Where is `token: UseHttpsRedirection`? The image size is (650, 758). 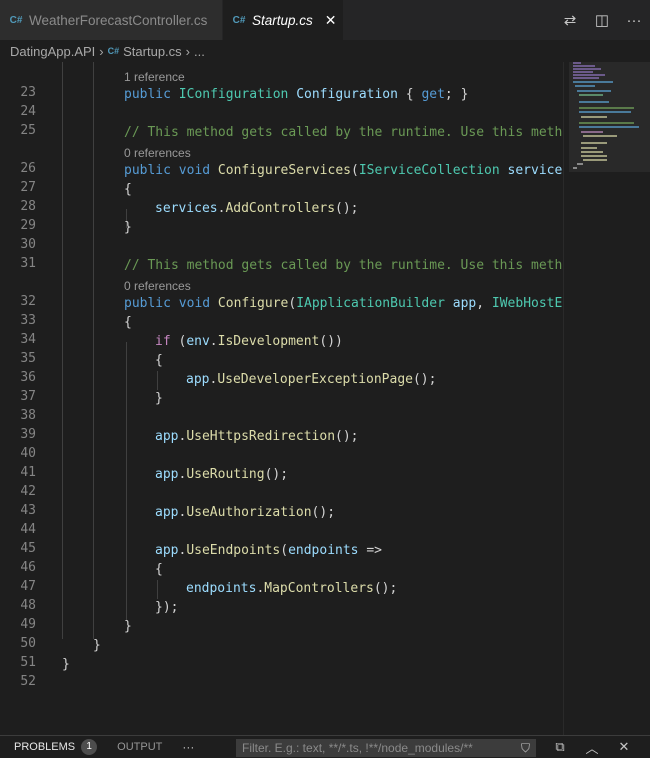 token: UseHttpsRedirection is located at coordinates (261, 436).